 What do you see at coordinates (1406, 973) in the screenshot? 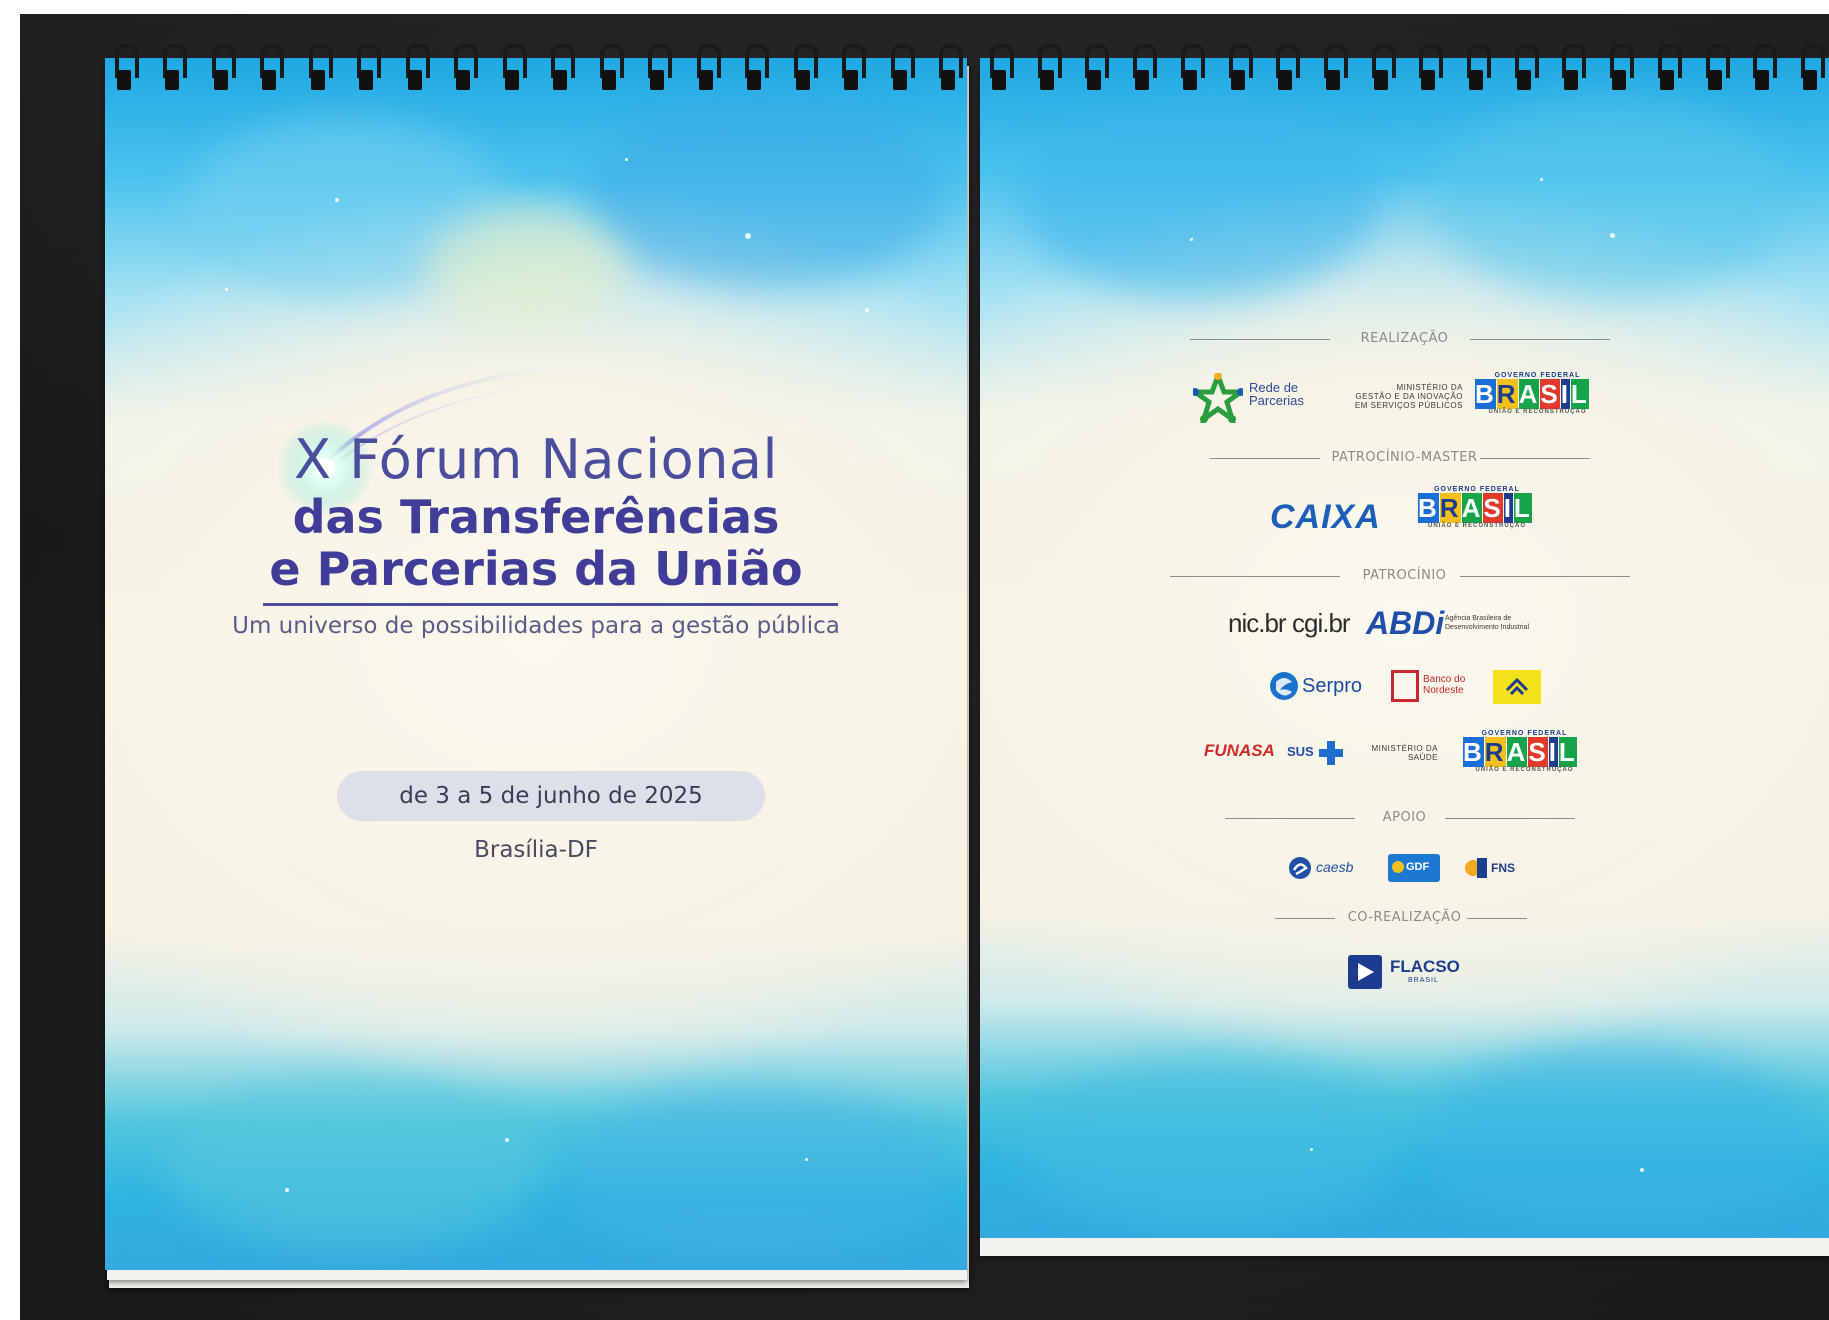
I see `flacso-logo: FLACSO BRASIL` at bounding box center [1406, 973].